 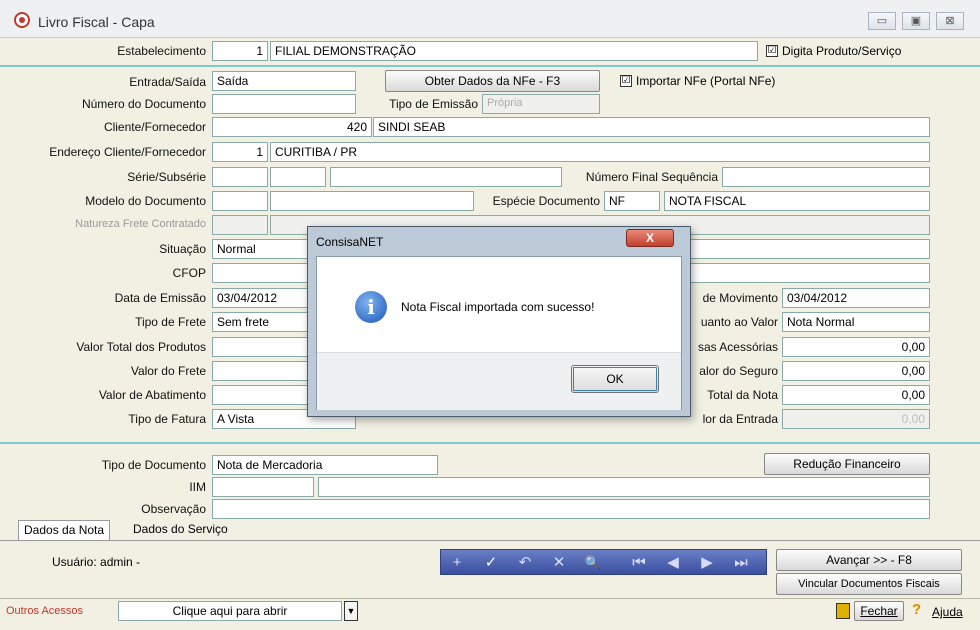 What do you see at coordinates (856, 298) in the screenshot?
I see `data-movimento-field: 03/04/2012` at bounding box center [856, 298].